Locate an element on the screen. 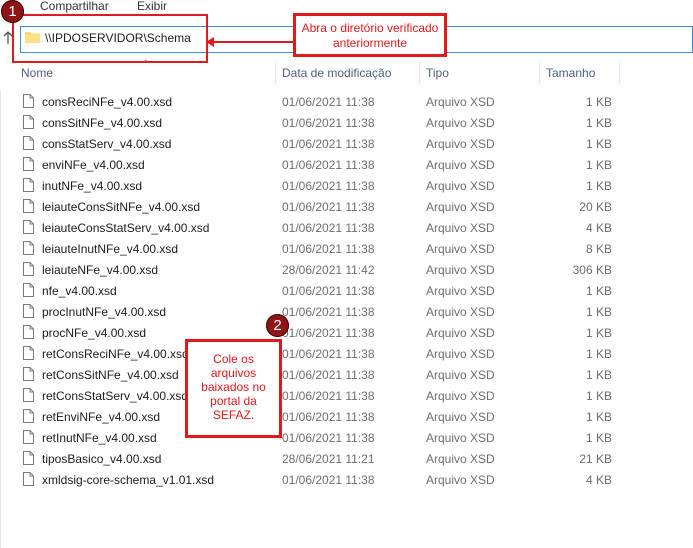  column-header-name: Nome is located at coordinates (37, 73).